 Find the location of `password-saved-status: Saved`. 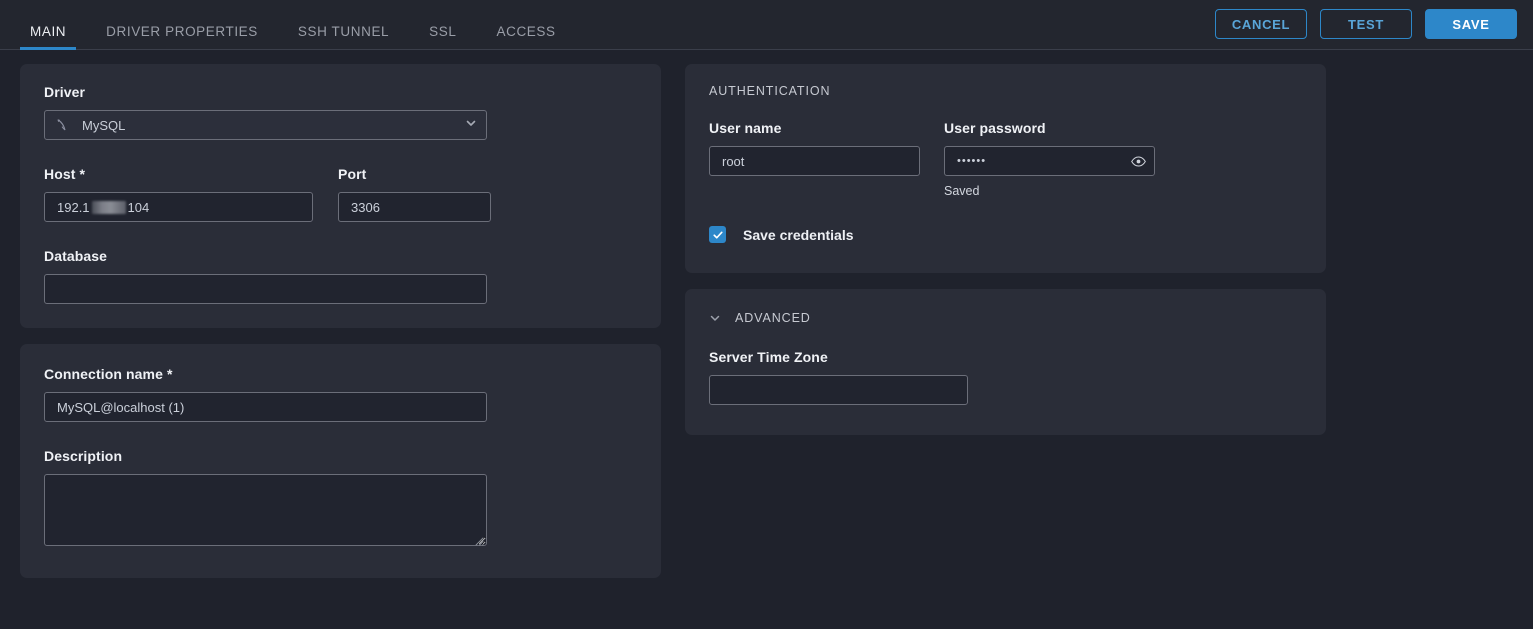

password-saved-status: Saved is located at coordinates (962, 191).